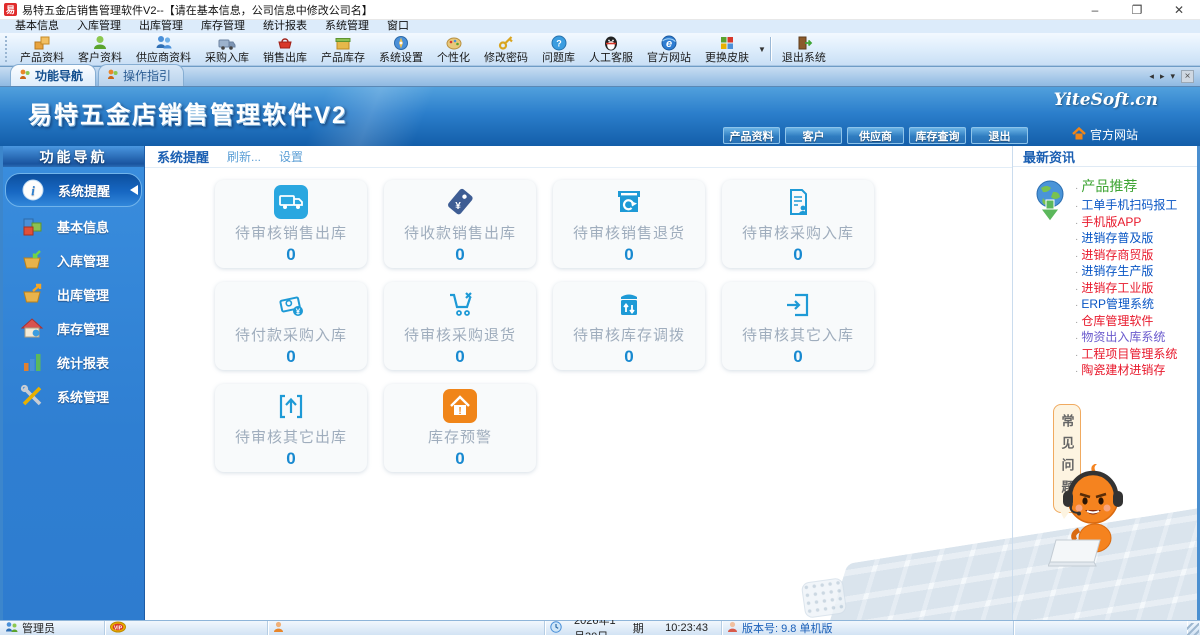 The height and width of the screenshot is (635, 1200). What do you see at coordinates (506, 58) in the screenshot?
I see `toolbar-label: 修改密码` at bounding box center [506, 58].